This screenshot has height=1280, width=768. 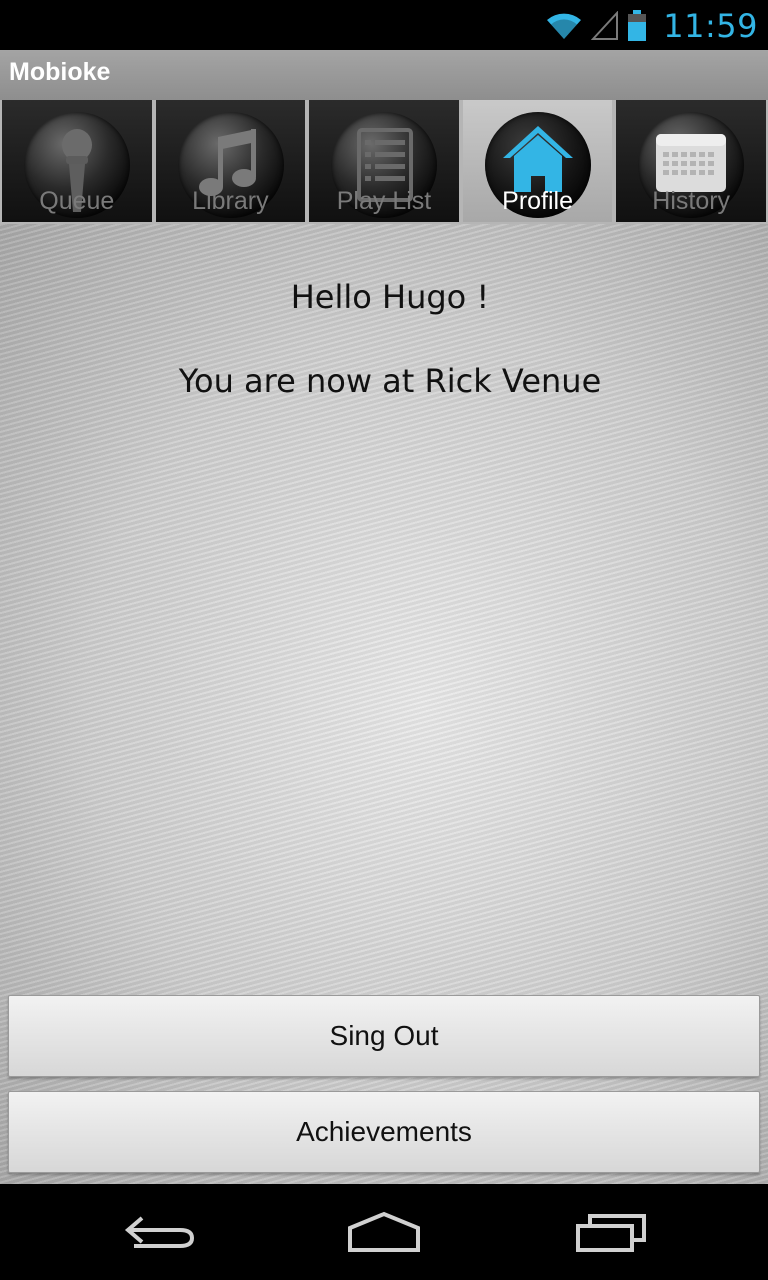 I want to click on achievements-button: Achievements, so click(x=384, y=1132).